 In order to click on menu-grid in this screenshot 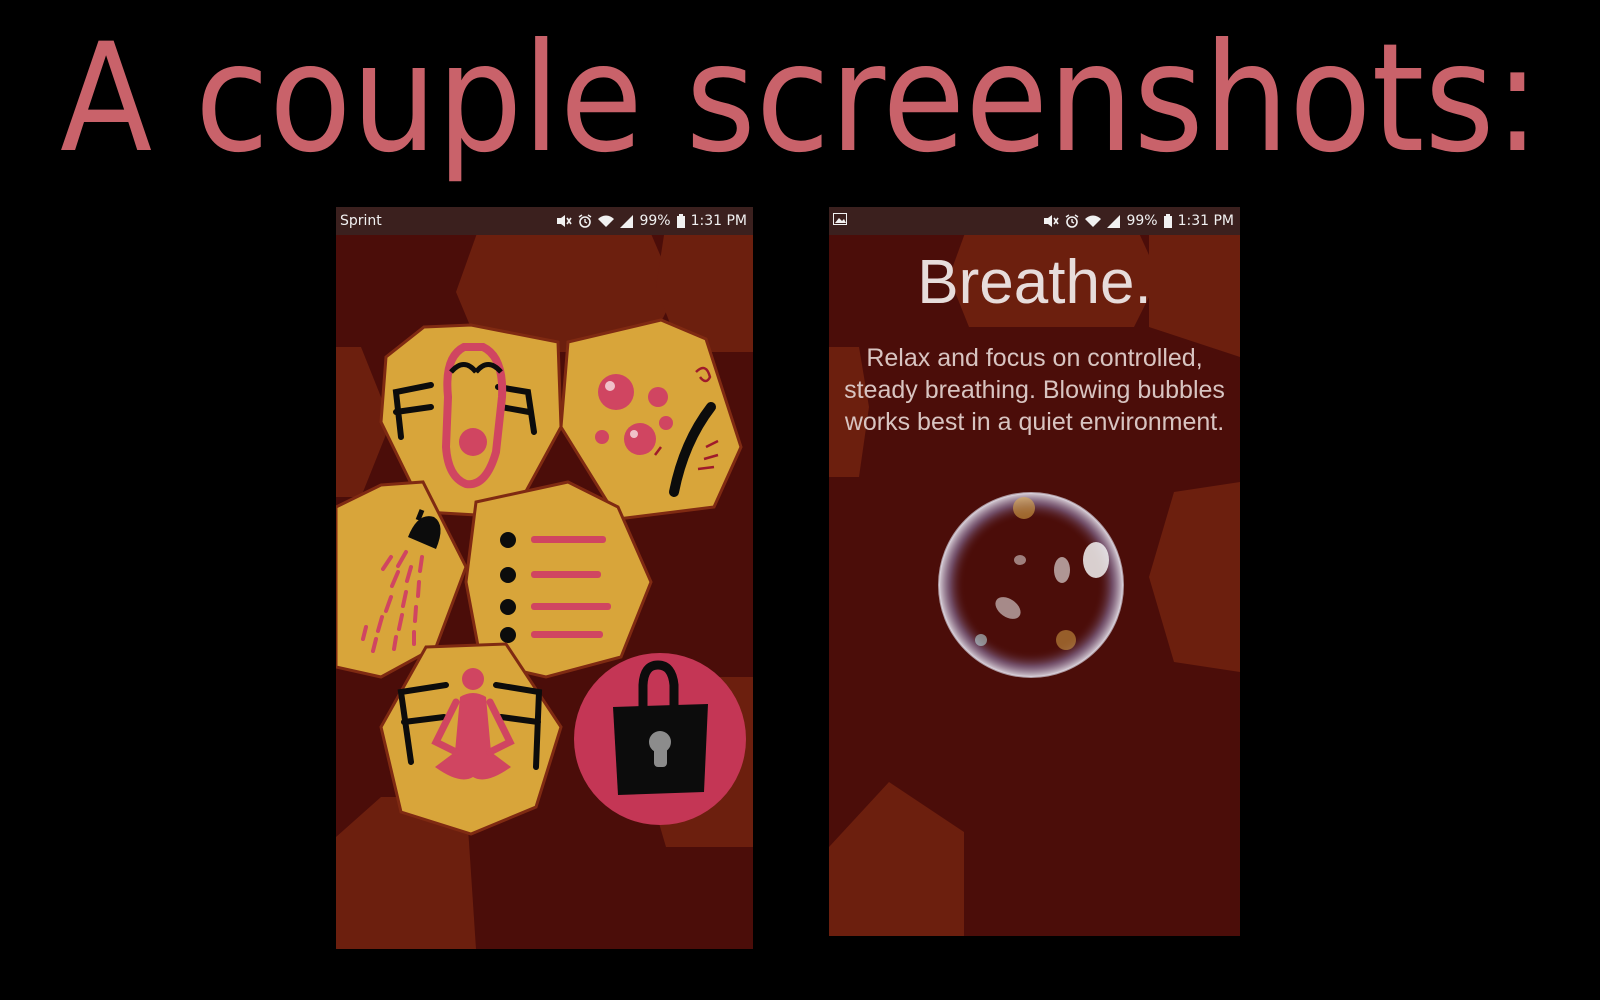, I will do `click(541, 577)`.